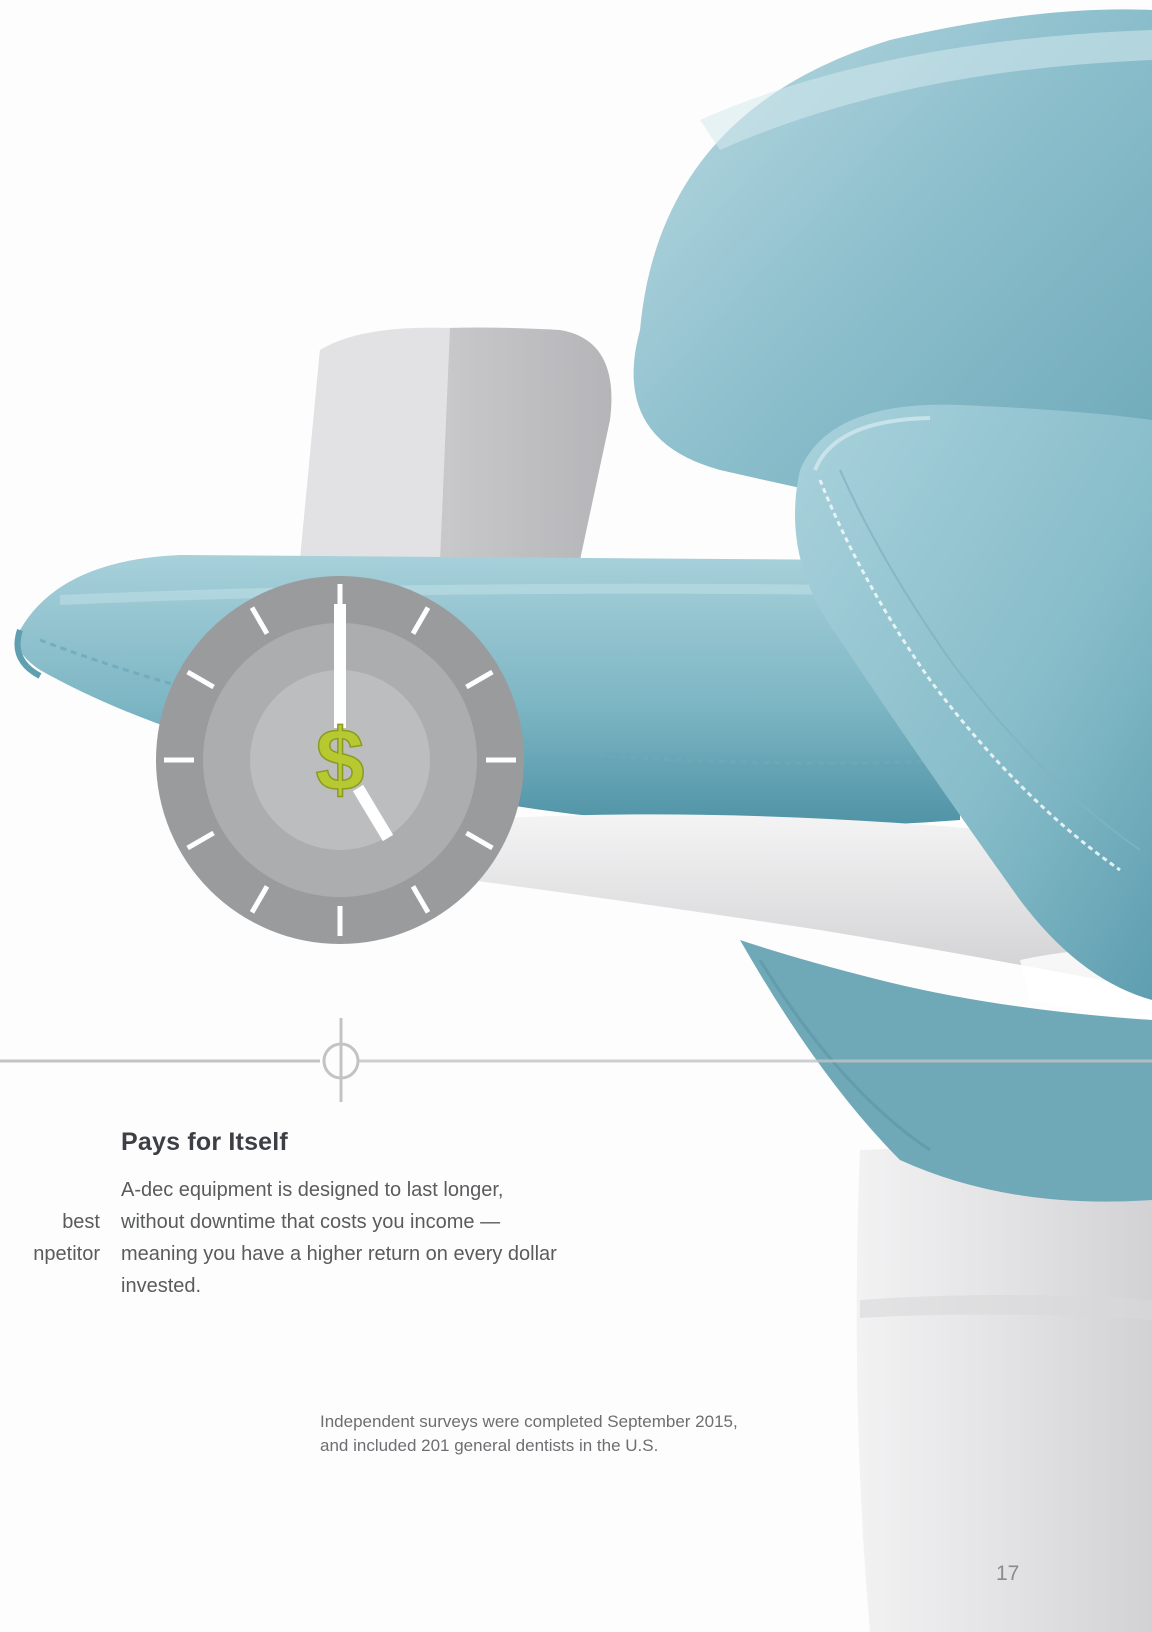  I want to click on section-divider, so click(576, 1060).